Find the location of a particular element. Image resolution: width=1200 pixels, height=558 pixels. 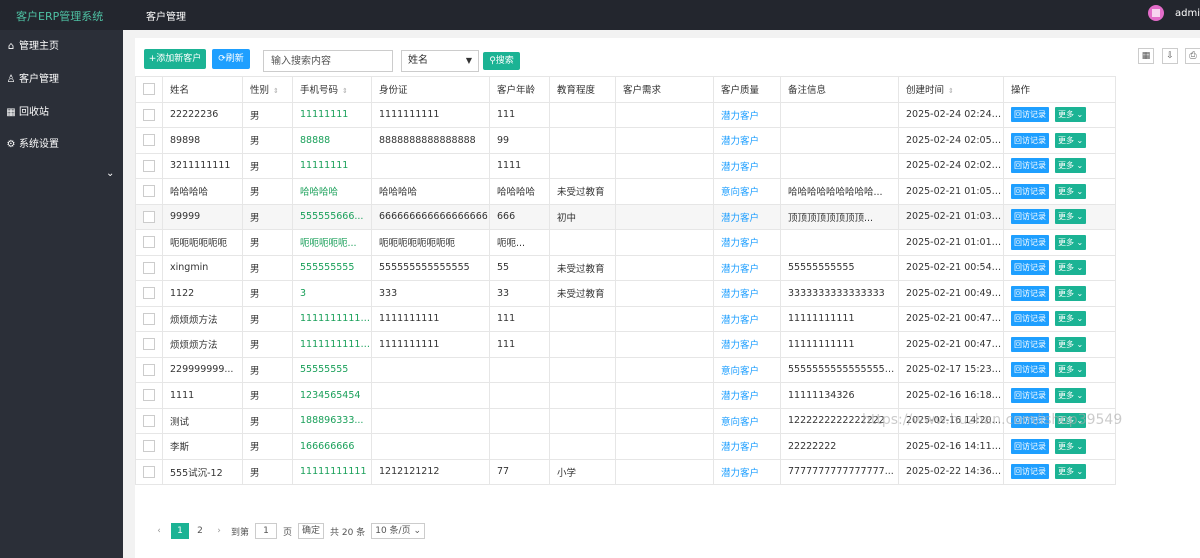

add-customer-button: +添加新客户 is located at coordinates (175, 59).